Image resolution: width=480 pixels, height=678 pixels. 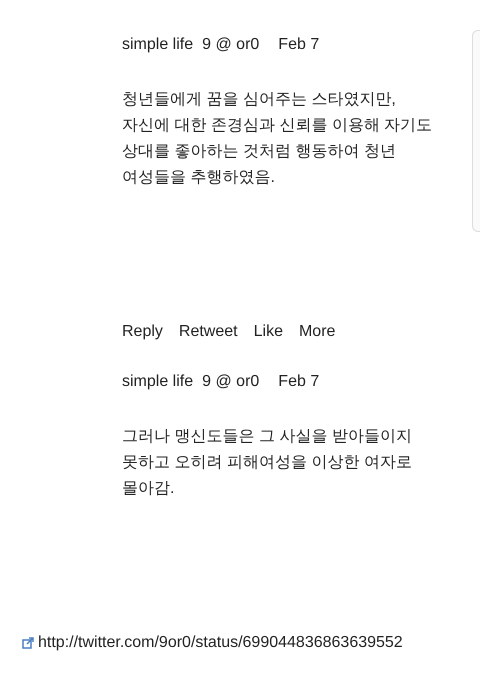 I want to click on external-link-icon, so click(x=28, y=643).